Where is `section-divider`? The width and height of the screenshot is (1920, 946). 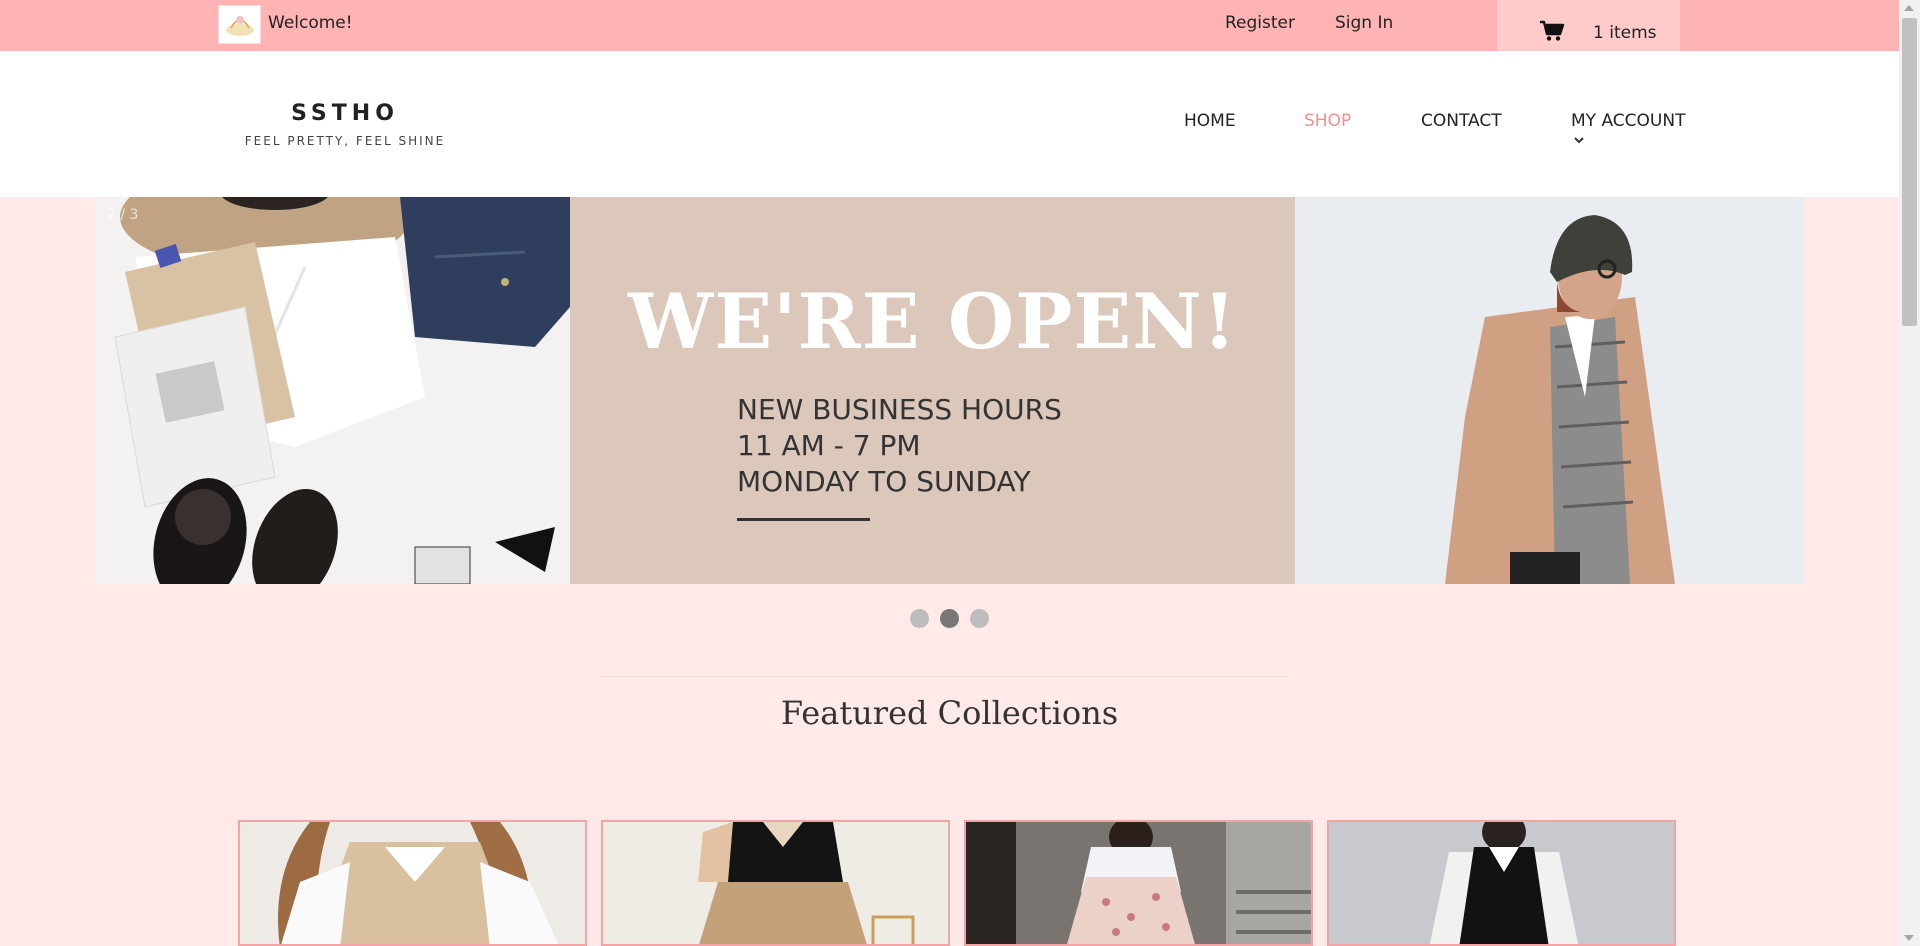
section-divider is located at coordinates (945, 676).